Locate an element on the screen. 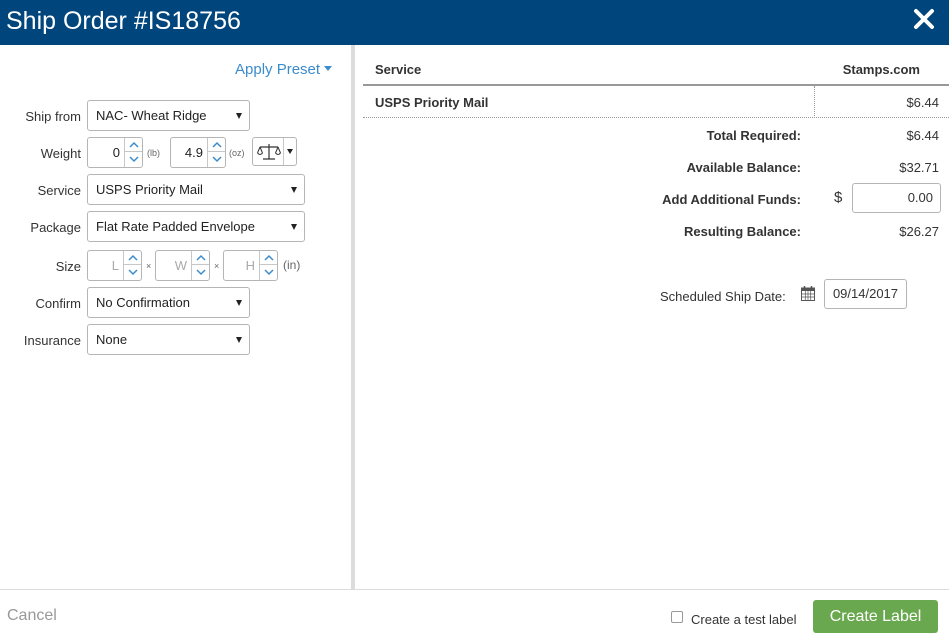 Image resolution: width=949 pixels, height=636 pixels. insurance-label: Insurance is located at coordinates (52, 340).